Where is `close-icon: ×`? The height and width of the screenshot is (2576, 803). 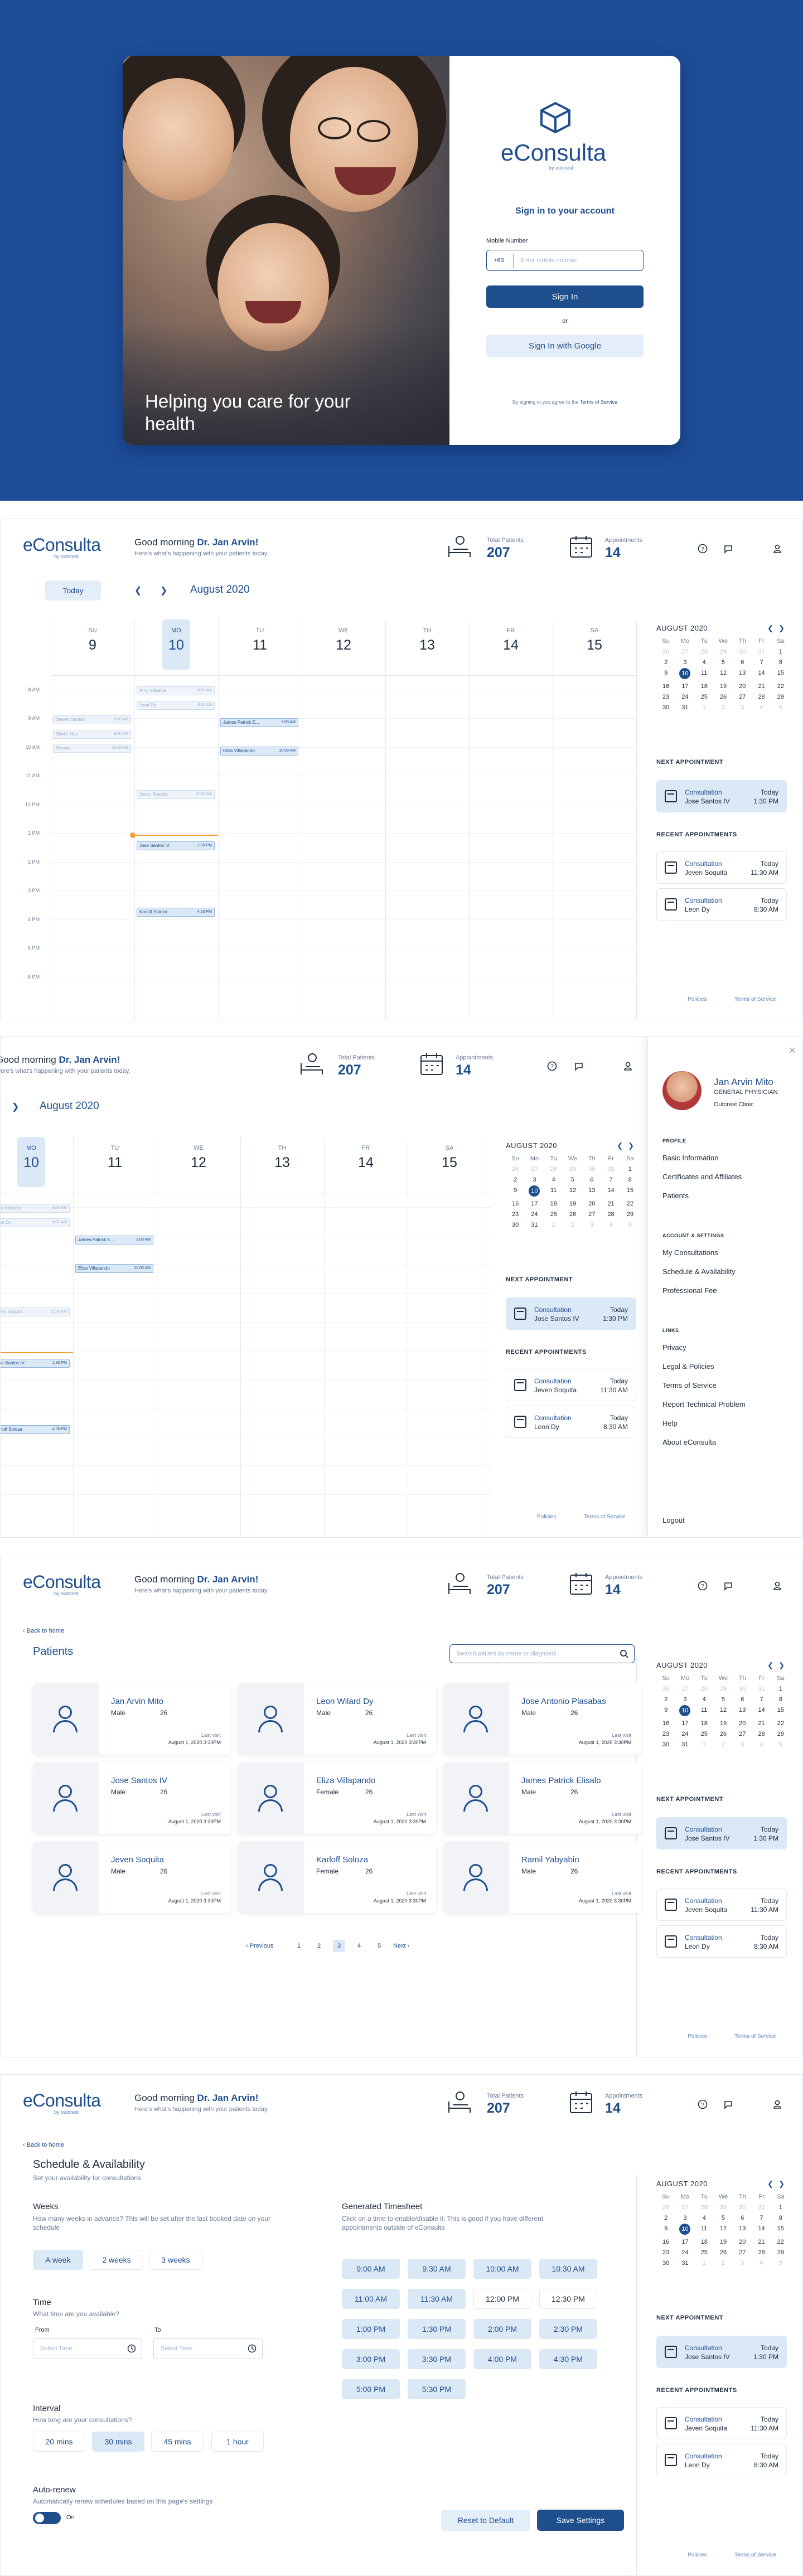
close-icon: × is located at coordinates (793, 1050).